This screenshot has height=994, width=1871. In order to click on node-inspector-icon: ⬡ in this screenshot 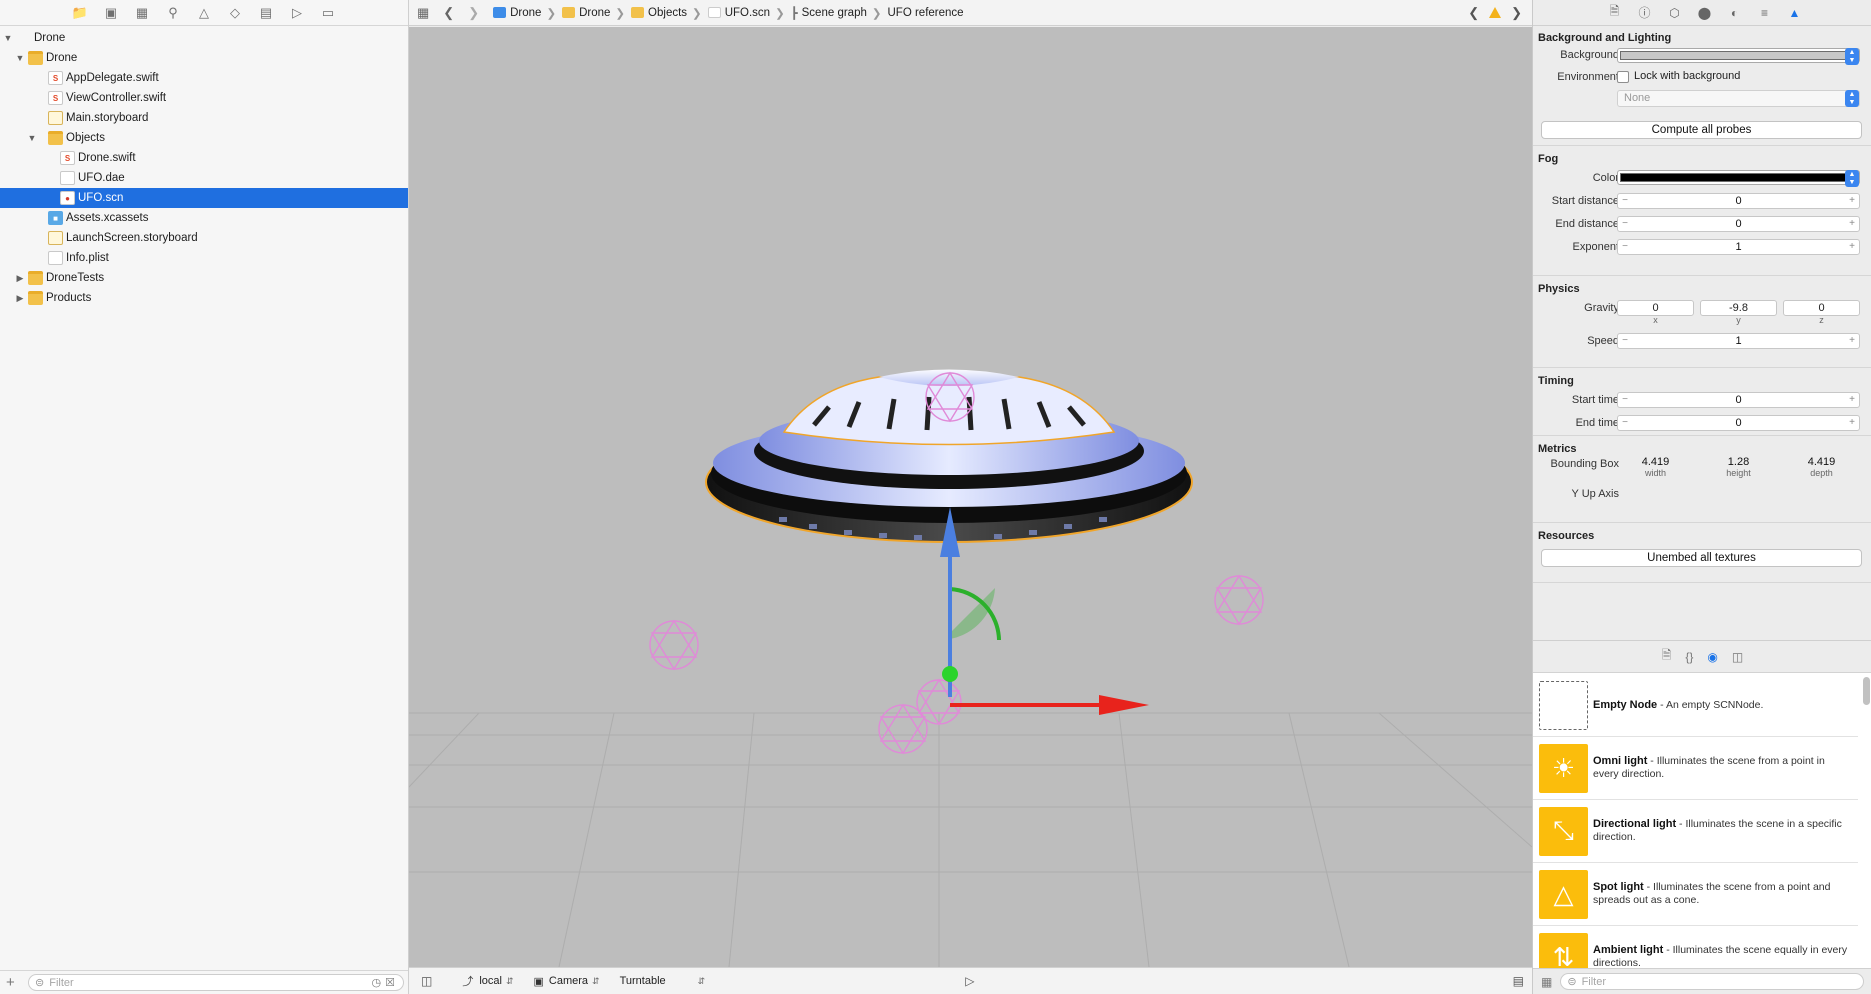, I will do `click(1674, 12)`.